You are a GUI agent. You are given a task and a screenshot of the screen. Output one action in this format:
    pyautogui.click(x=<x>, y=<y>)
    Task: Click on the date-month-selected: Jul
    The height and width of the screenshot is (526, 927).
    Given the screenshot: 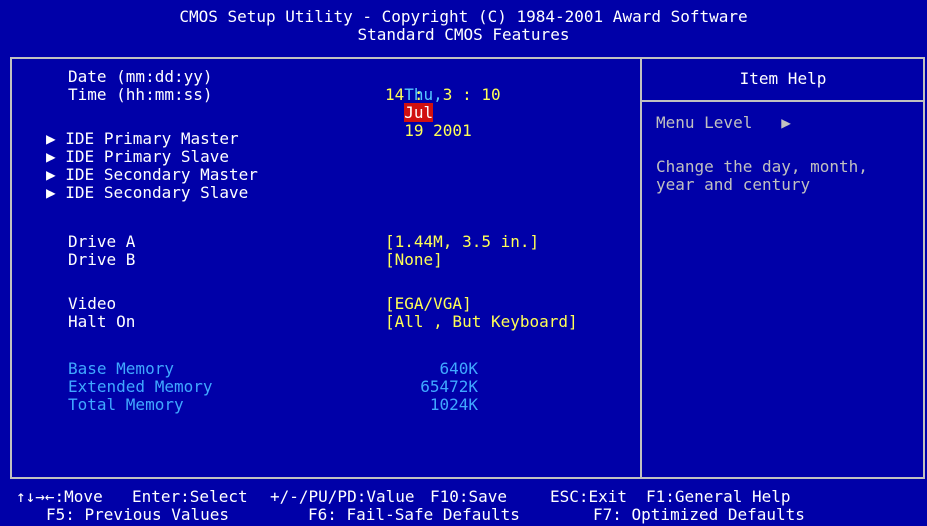 What is the action you would take?
    pyautogui.click(x=419, y=112)
    